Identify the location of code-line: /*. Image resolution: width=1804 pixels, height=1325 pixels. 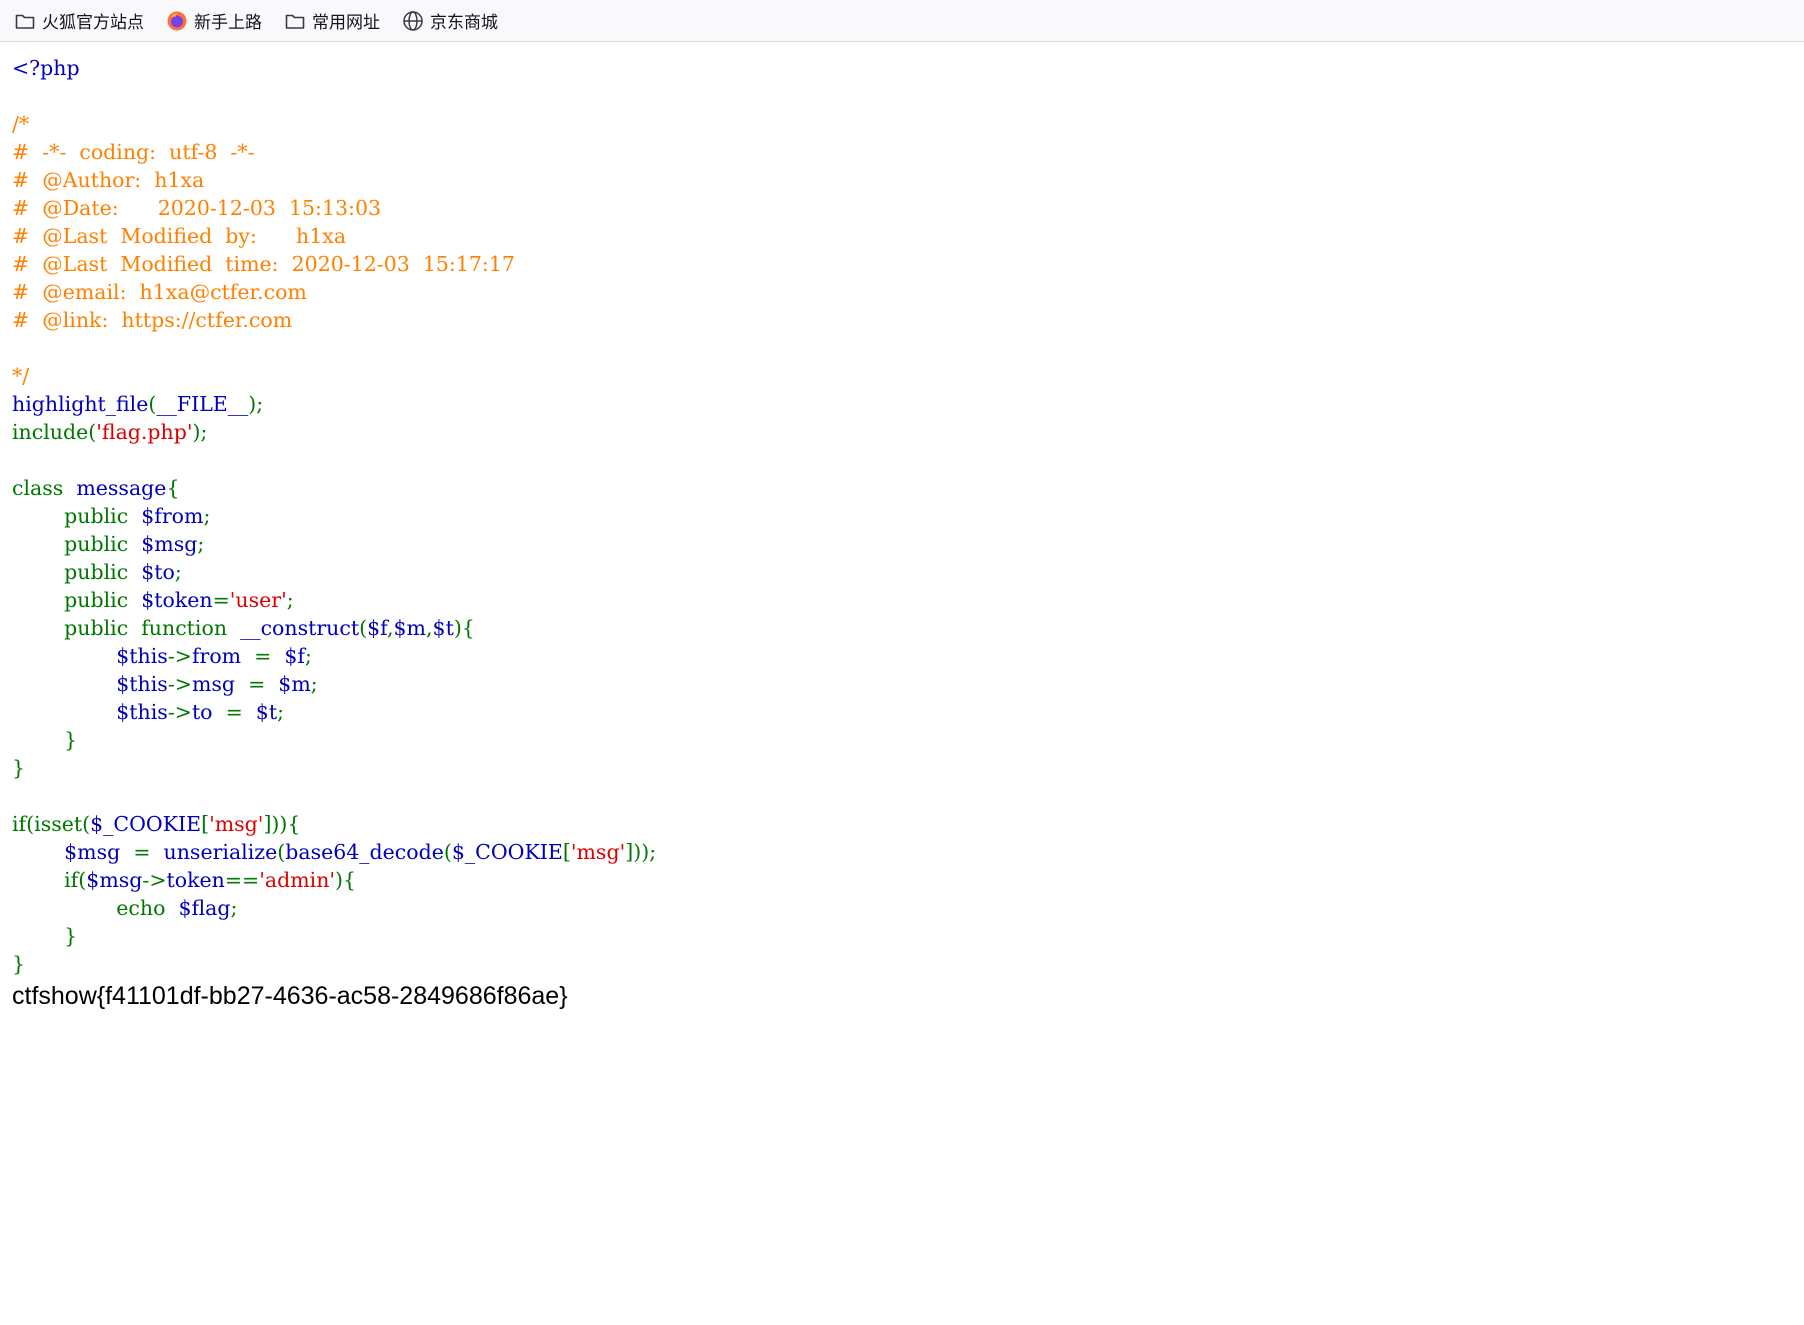
(20, 124).